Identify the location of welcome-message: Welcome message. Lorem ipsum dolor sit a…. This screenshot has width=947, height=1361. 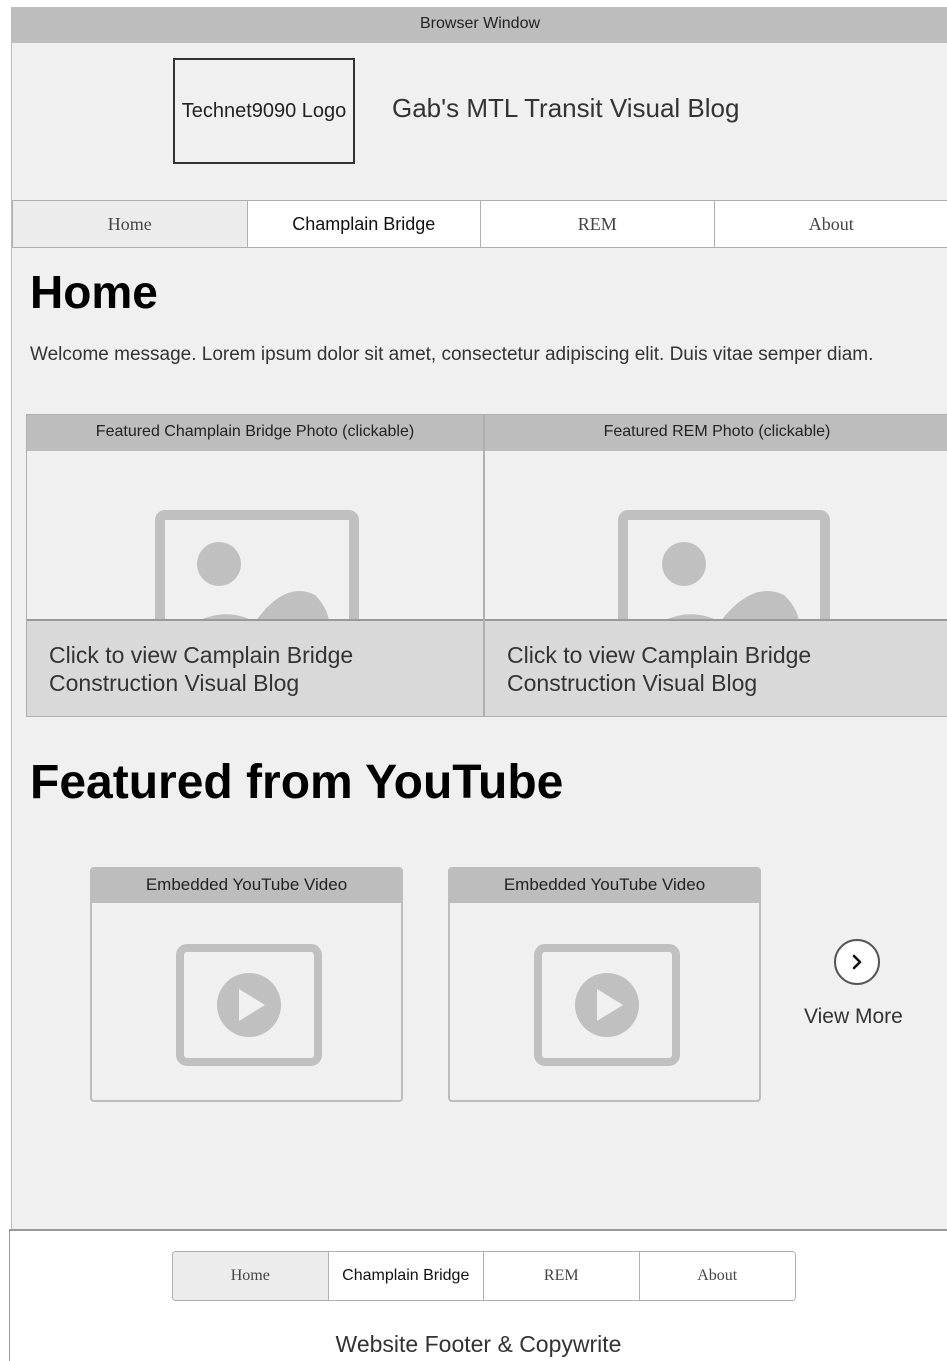
(452, 354).